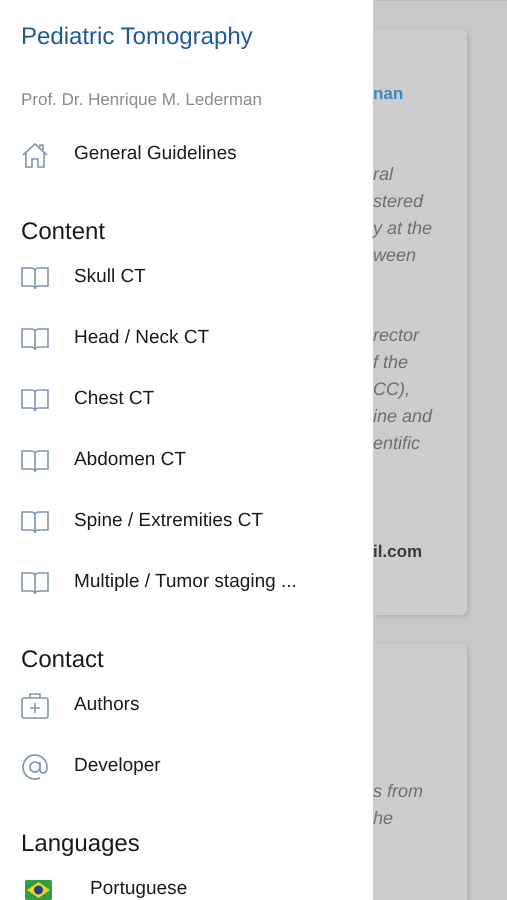  Describe the element at coordinates (388, 94) in the screenshot. I see `card-text: nan` at that location.